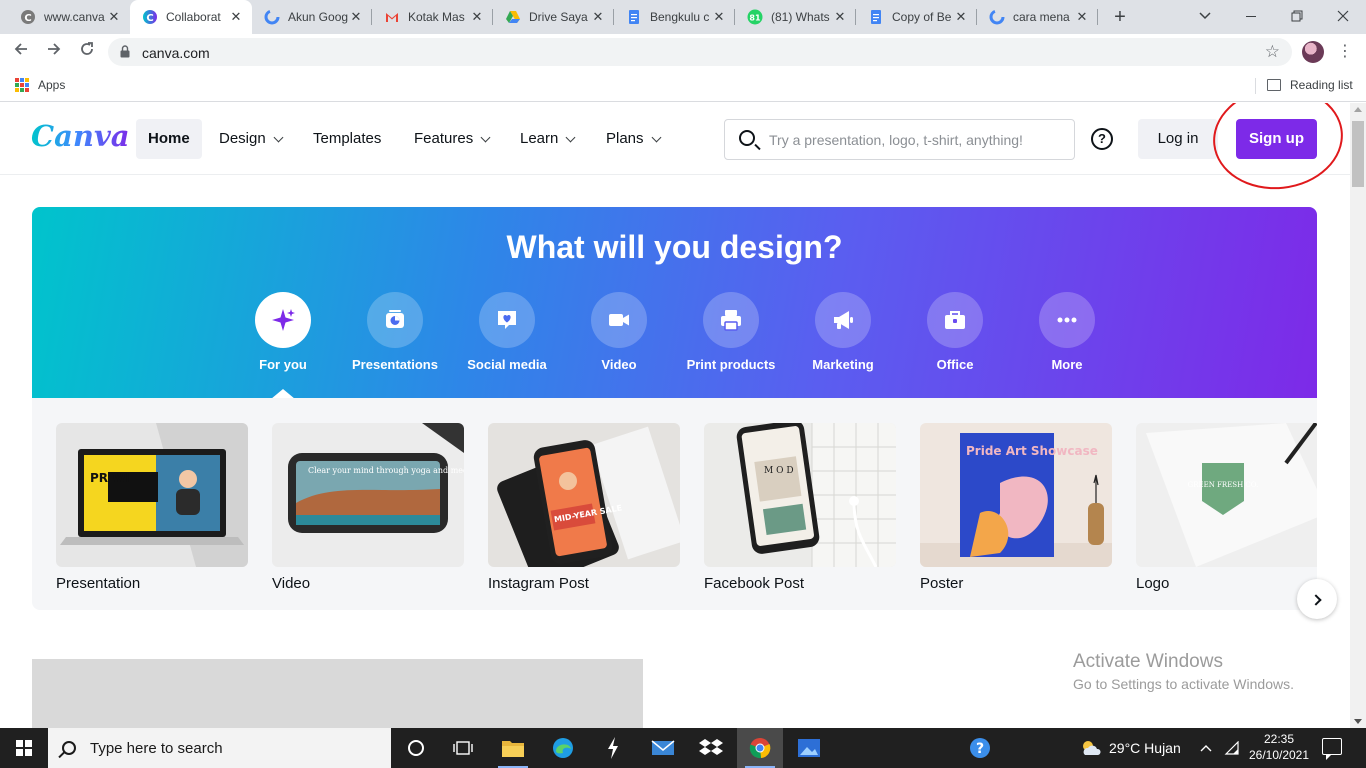 The image size is (1366, 768). What do you see at coordinates (191, 17) in the screenshot?
I see `browser-tab-active: C Collaborat ✕` at bounding box center [191, 17].